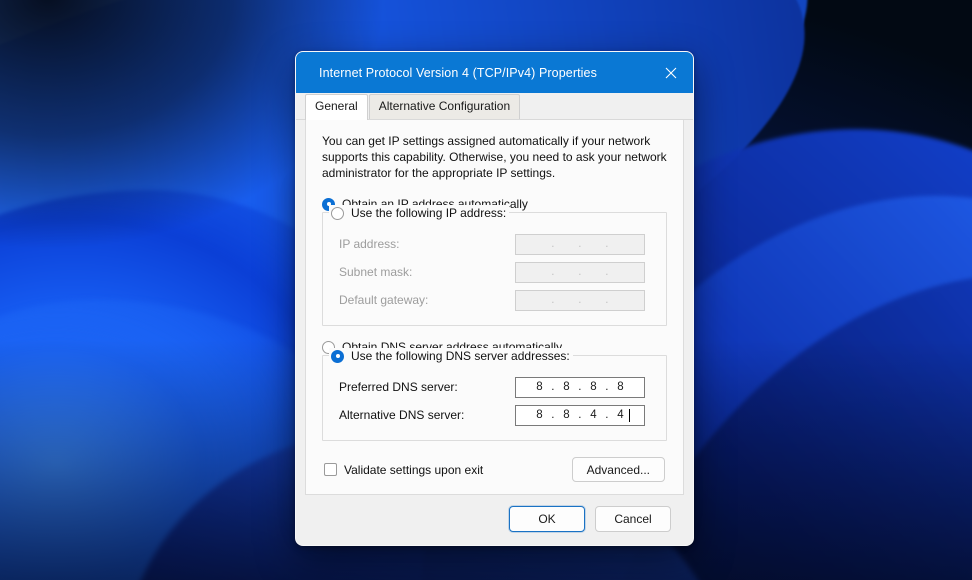 Image resolution: width=972 pixels, height=580 pixels. Describe the element at coordinates (494, 415) in the screenshot. I see `field-row-alternative-dns: Alternative DNS server: 8 . 8 . 4 . 4` at that location.